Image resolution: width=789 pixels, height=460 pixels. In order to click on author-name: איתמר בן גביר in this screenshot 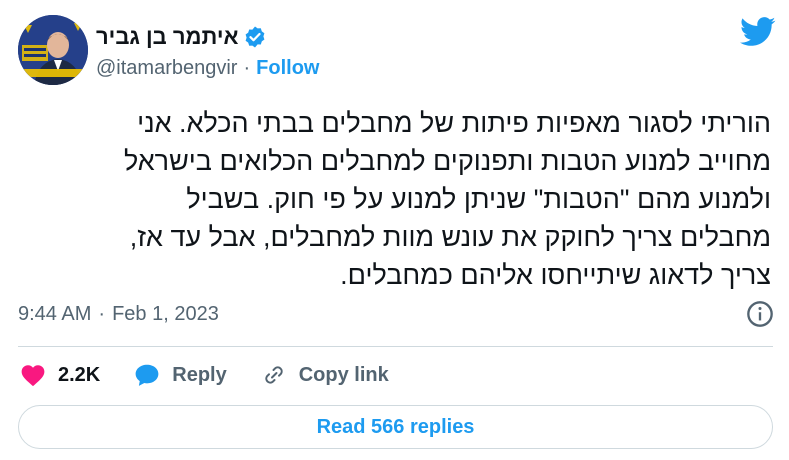, I will do `click(167, 37)`.